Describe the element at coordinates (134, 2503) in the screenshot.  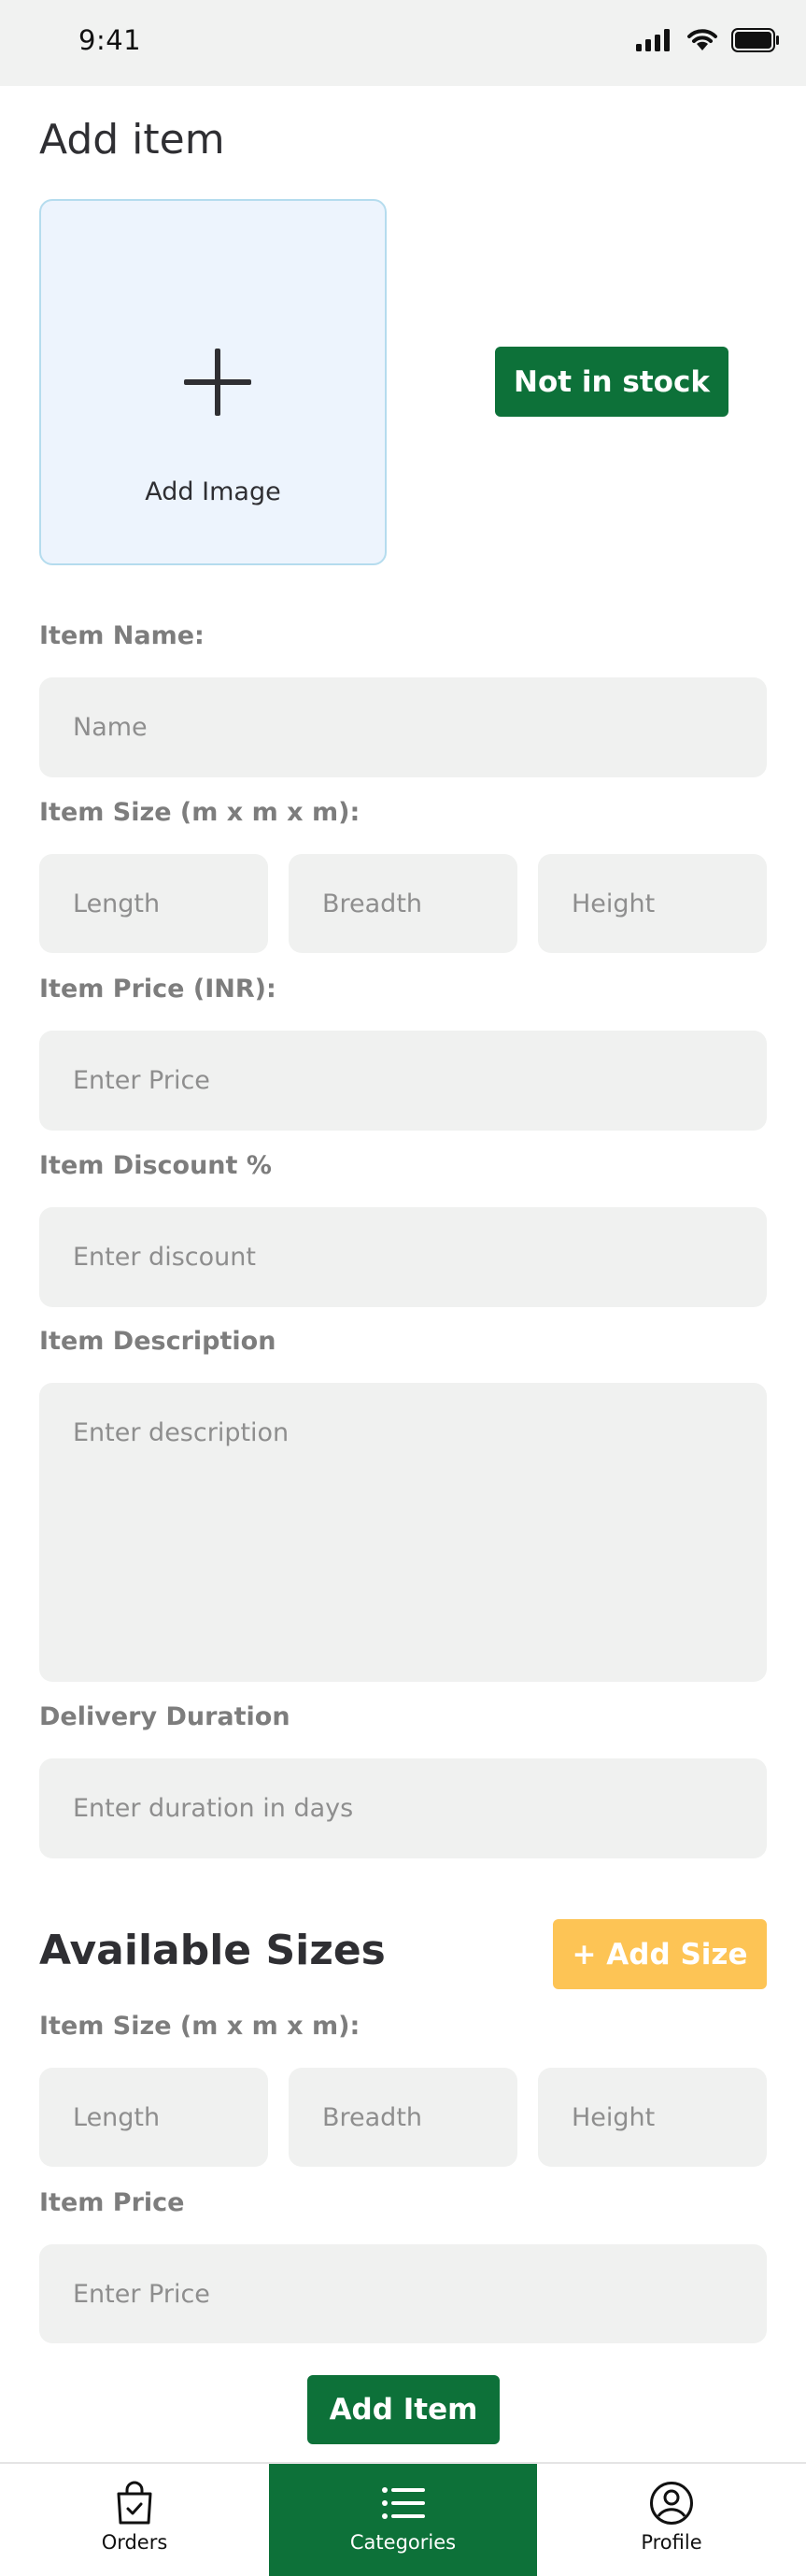
I see `shopping-bag-icon` at that location.